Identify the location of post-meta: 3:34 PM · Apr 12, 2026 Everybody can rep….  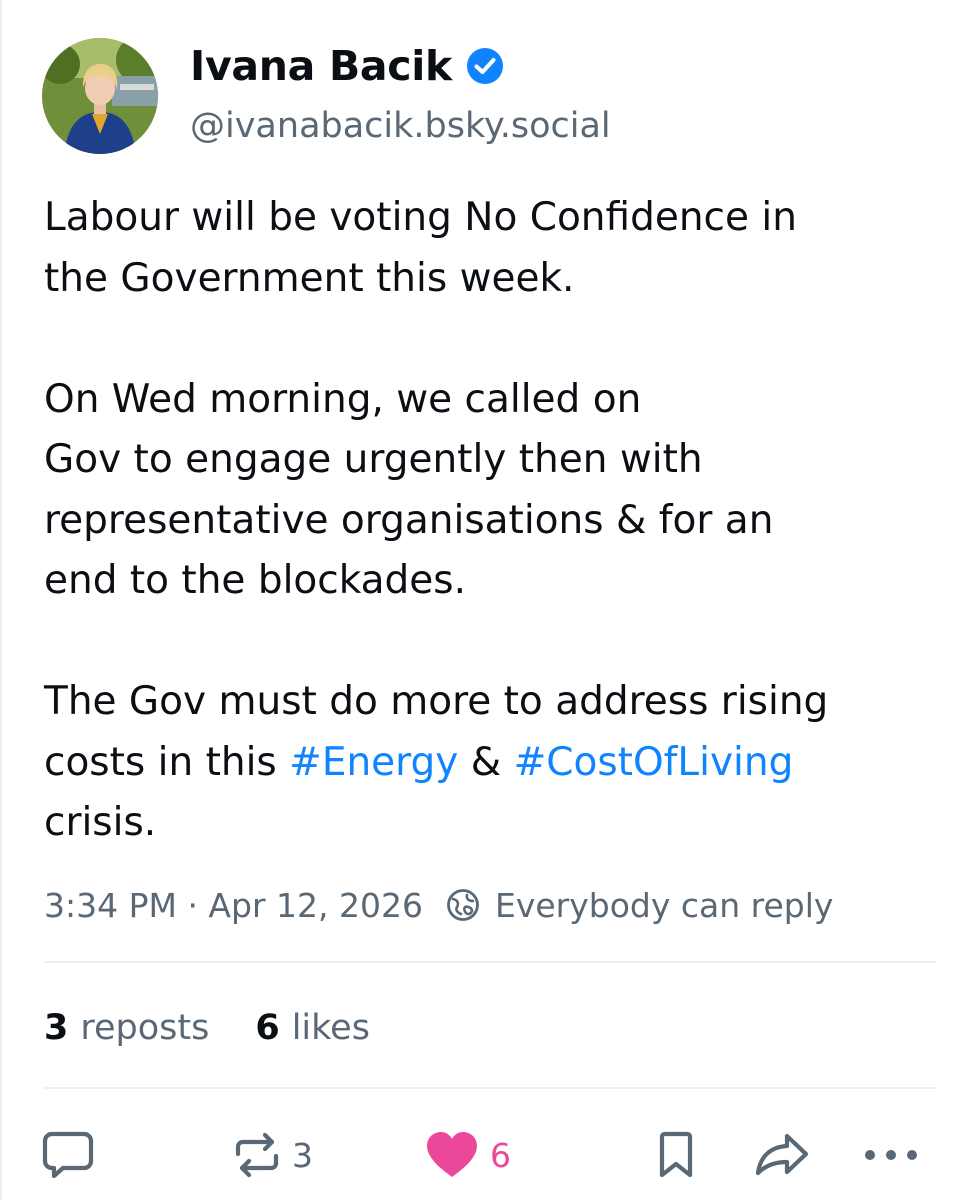
(438, 905).